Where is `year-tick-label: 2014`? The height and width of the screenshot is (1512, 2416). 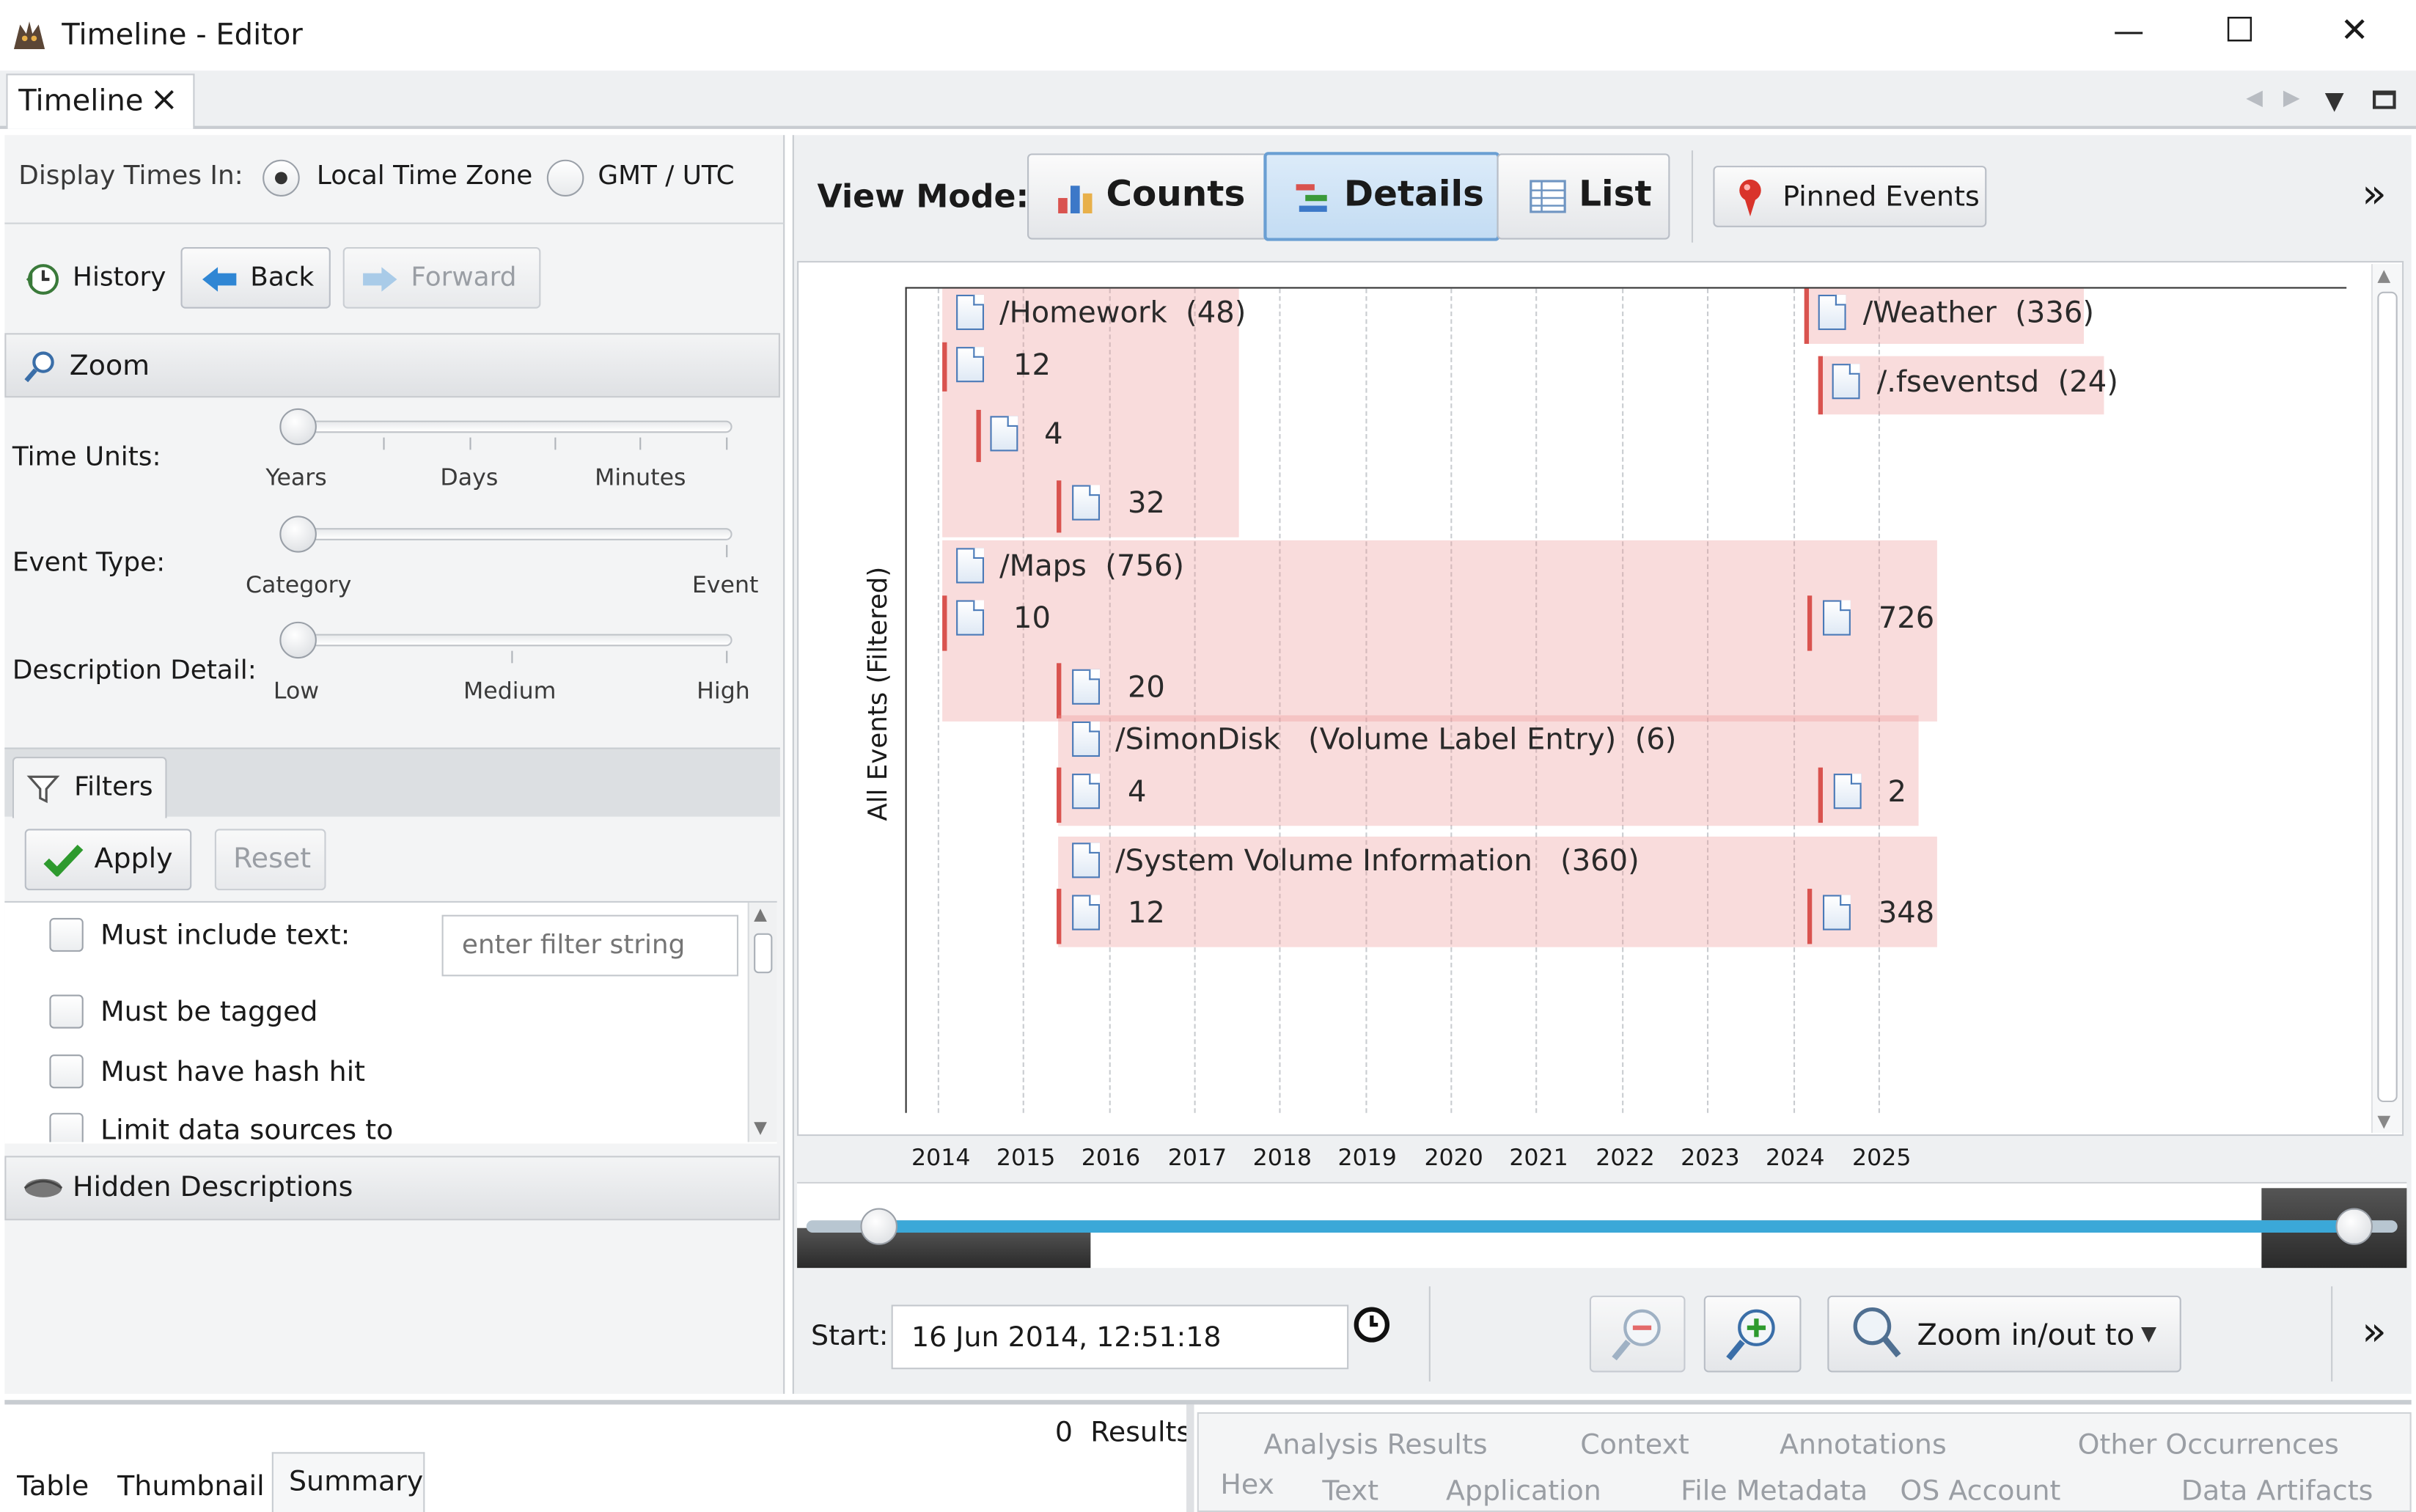 year-tick-label: 2014 is located at coordinates (941, 1157).